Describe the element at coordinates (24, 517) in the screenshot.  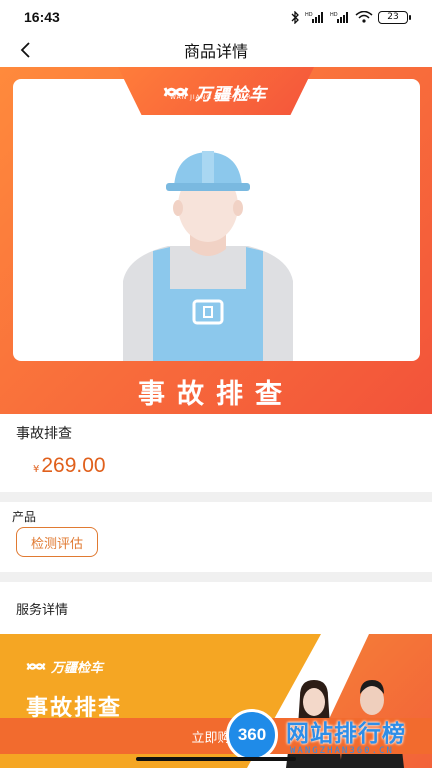
I see `product-label: 产品` at that location.